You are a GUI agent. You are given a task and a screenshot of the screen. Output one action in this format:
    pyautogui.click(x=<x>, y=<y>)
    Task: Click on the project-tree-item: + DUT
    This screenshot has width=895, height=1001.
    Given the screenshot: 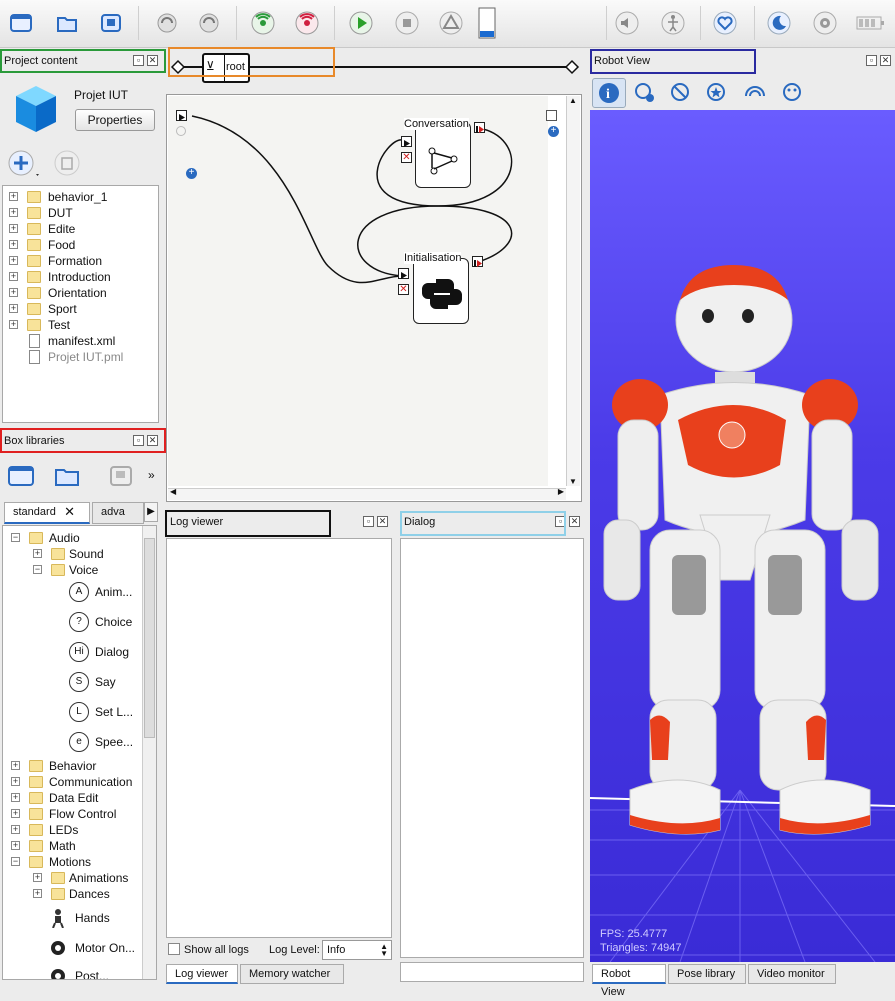 What is the action you would take?
    pyautogui.click(x=80, y=213)
    